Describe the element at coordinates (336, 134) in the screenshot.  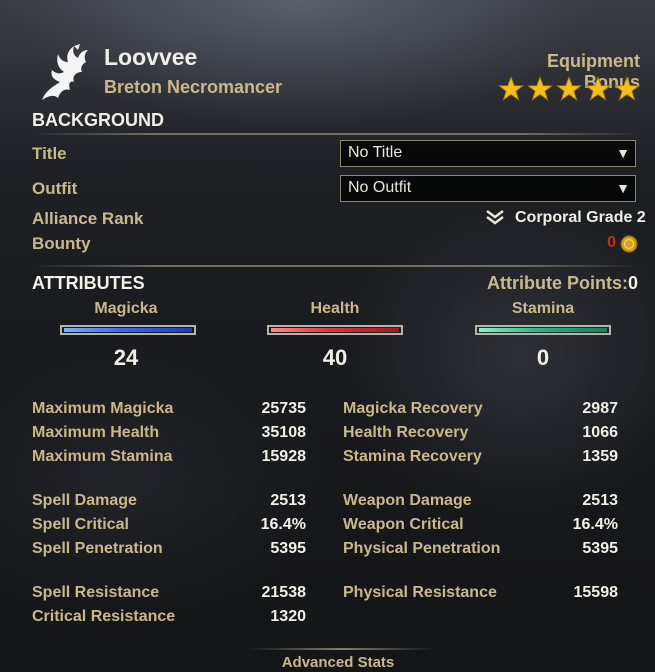
I see `background-divider` at that location.